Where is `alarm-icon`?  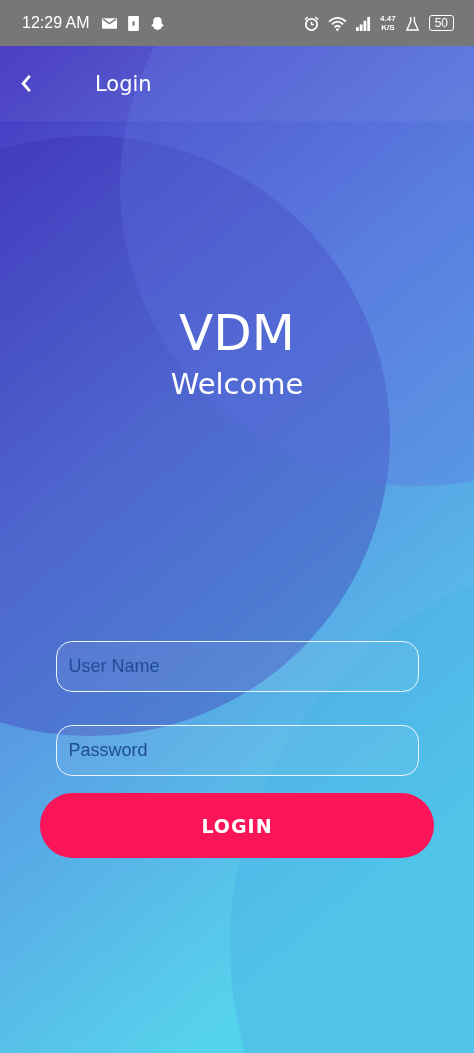 alarm-icon is located at coordinates (312, 23).